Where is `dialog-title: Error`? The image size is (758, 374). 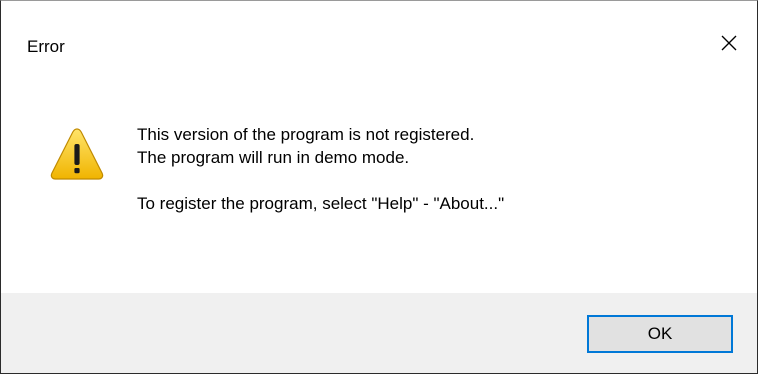 dialog-title: Error is located at coordinates (46, 46).